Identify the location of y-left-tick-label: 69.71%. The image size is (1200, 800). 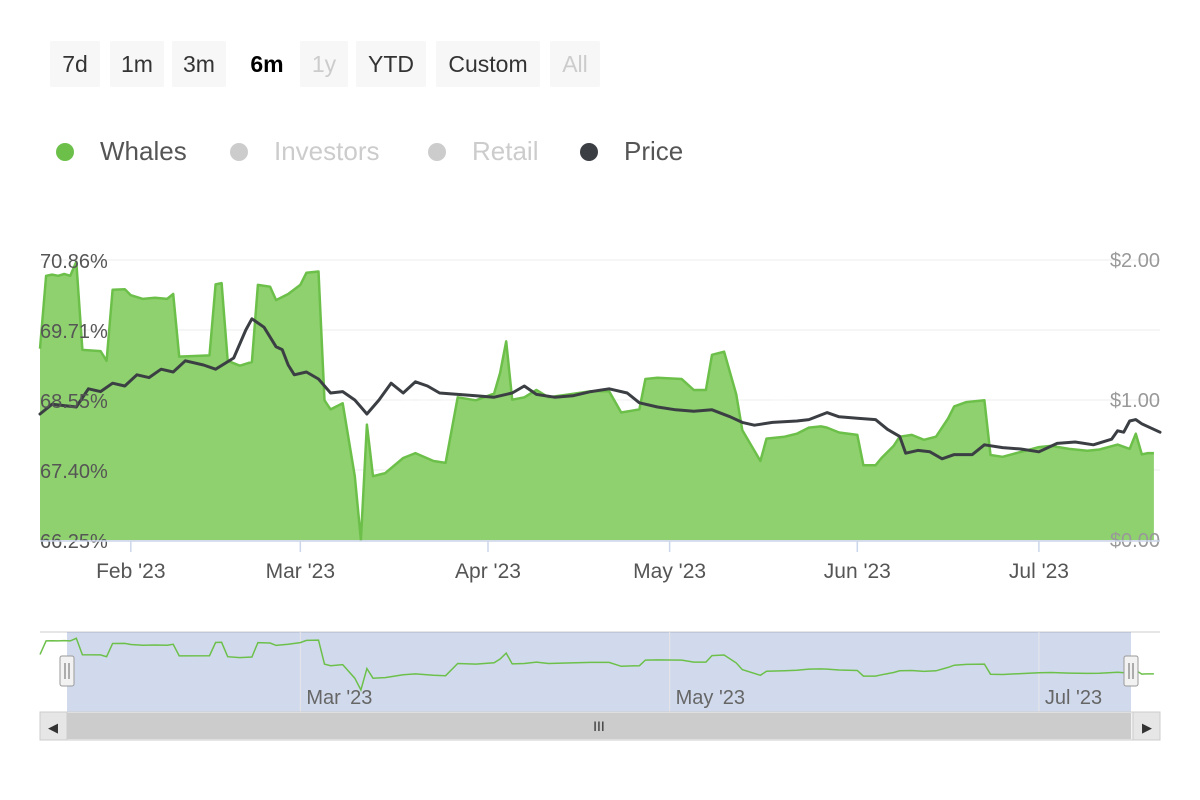
(74, 332).